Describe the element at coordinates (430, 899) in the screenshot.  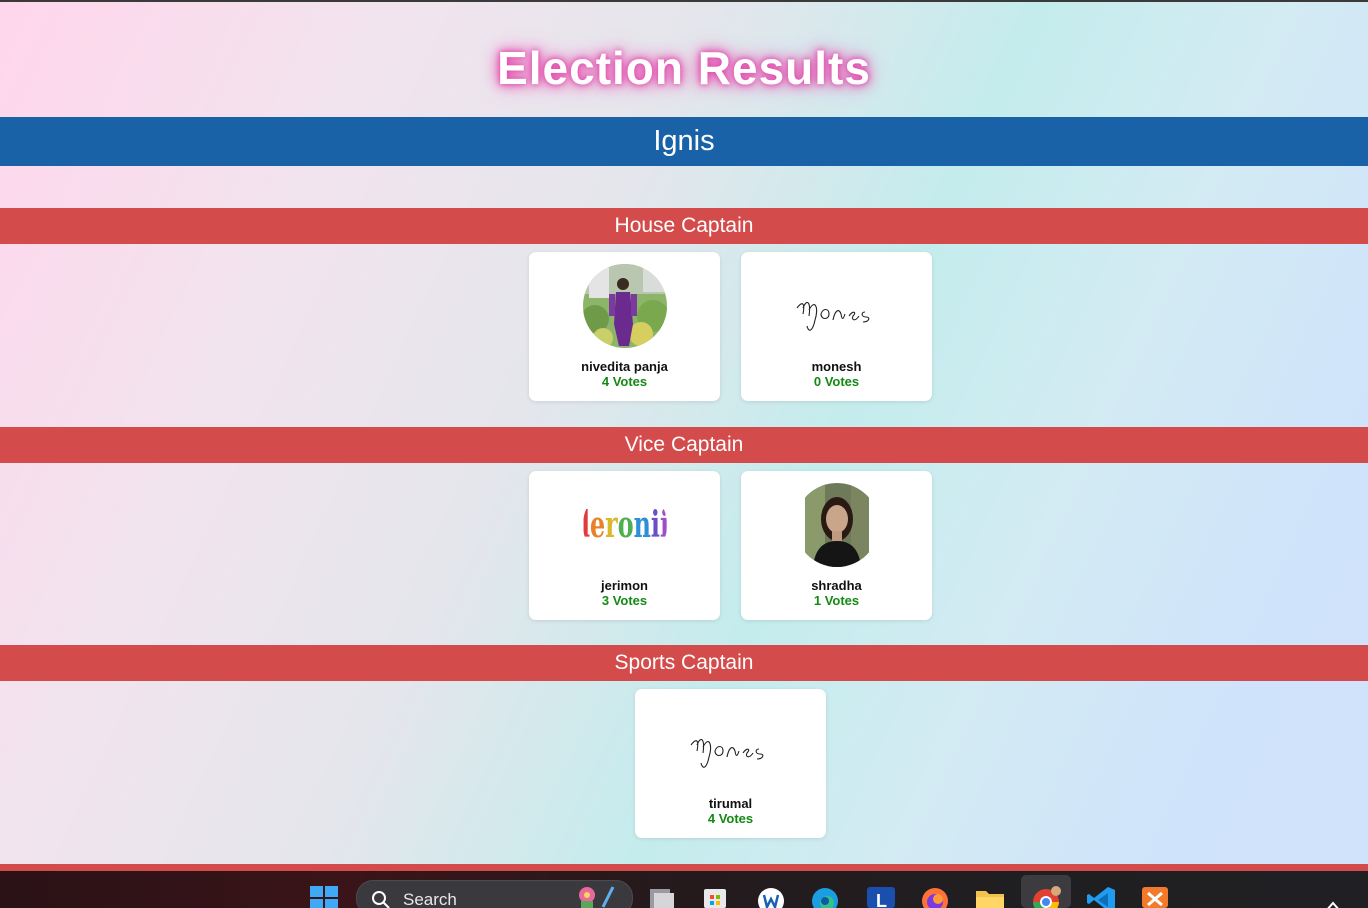
I see `search-label: Search` at that location.